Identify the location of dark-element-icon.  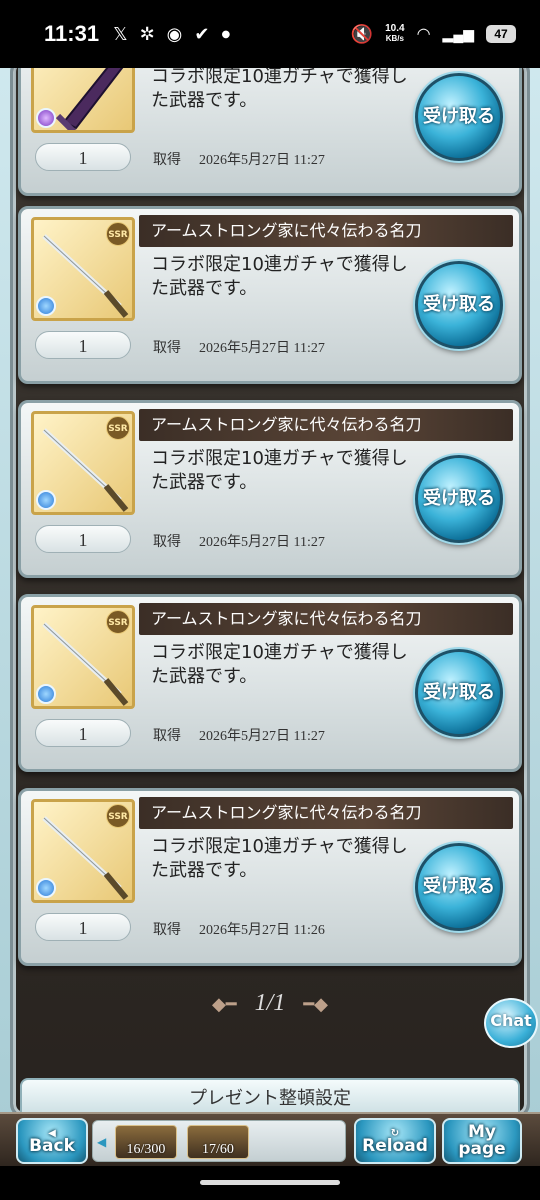
(46, 118).